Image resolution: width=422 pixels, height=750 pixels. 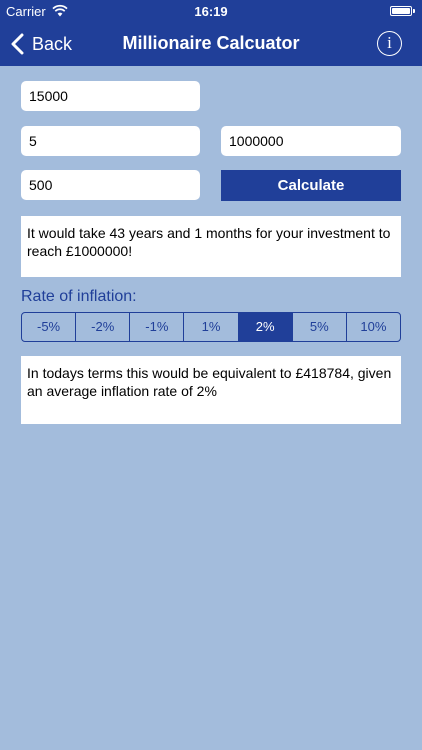 What do you see at coordinates (389, 43) in the screenshot?
I see `info-icon: i` at bounding box center [389, 43].